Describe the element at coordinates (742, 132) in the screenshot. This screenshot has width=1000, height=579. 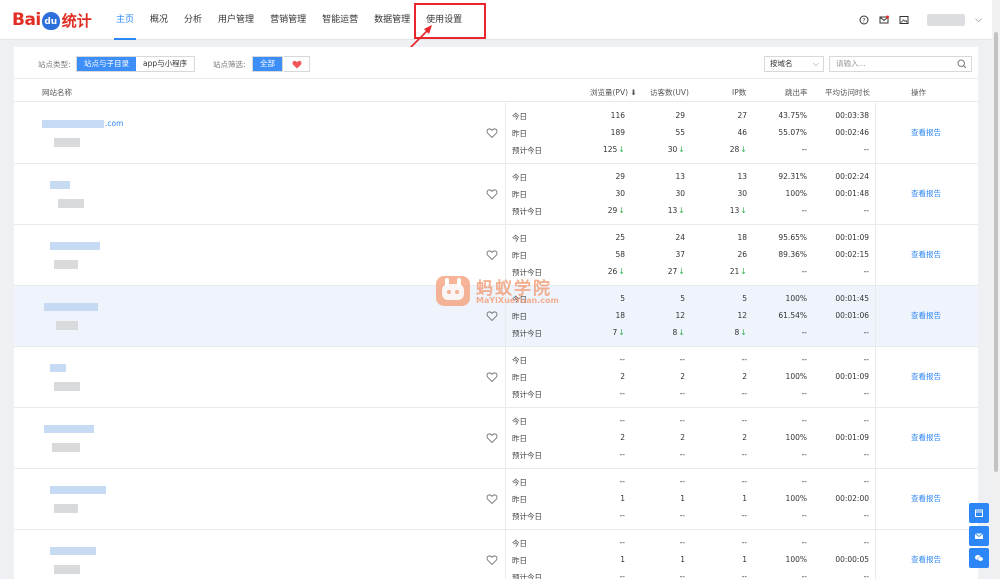
I see `stat-cell: 46` at that location.